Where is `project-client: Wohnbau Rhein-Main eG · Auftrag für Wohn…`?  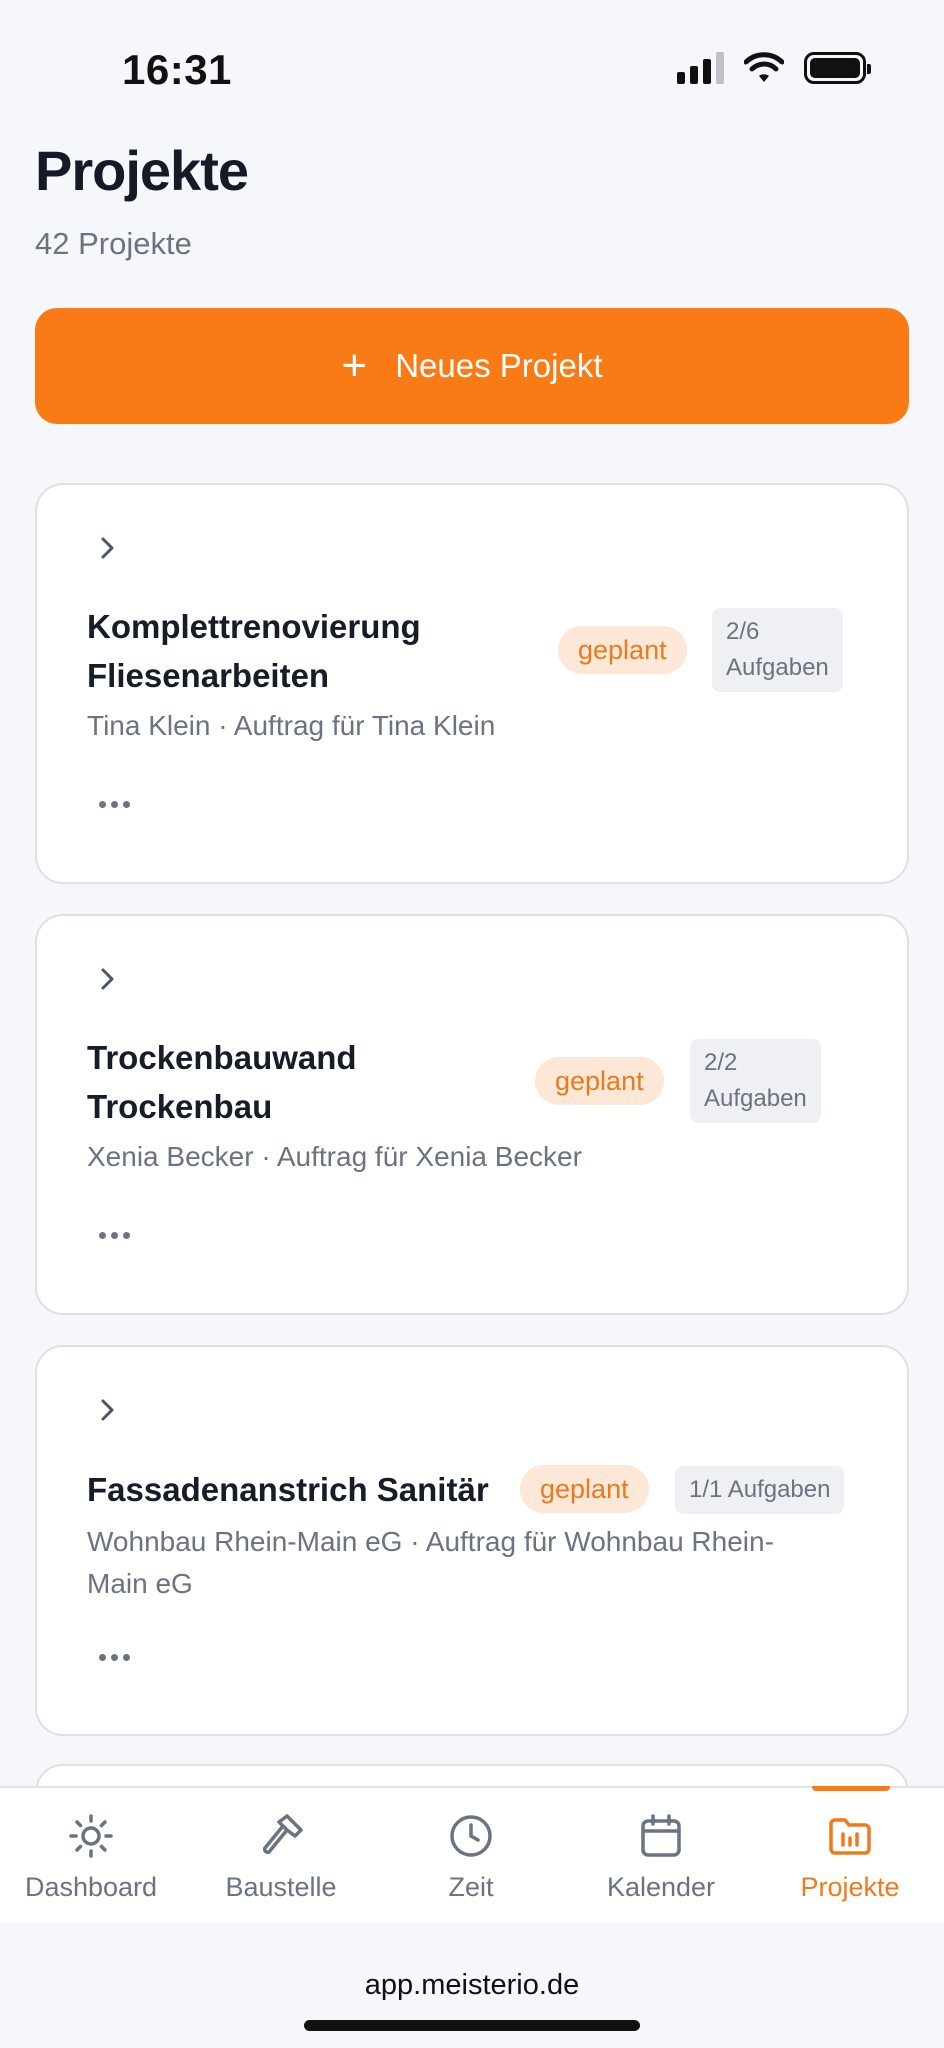 project-client: Wohnbau Rhein-Main eG · Auftrag für Wohn… is located at coordinates (430, 1562).